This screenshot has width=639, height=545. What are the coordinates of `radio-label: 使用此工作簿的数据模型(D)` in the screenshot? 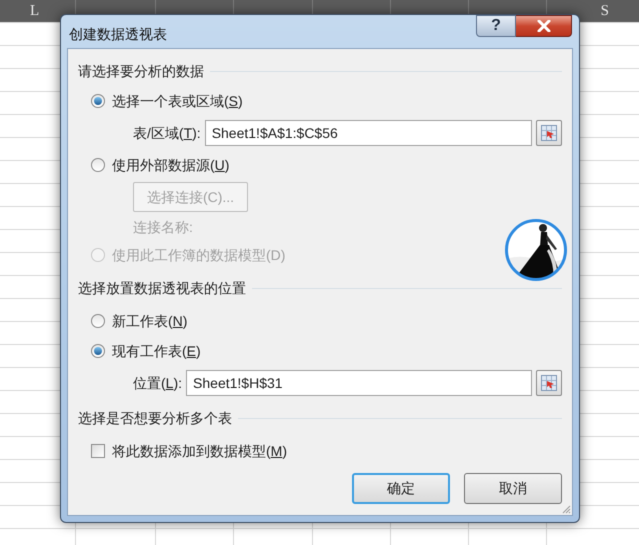 It's located at (199, 255).